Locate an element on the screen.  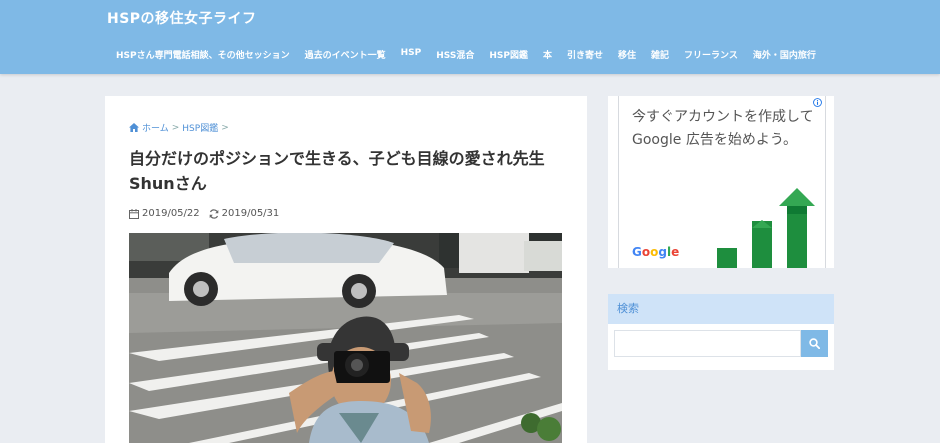
google-logo: Google is located at coordinates (655, 252).